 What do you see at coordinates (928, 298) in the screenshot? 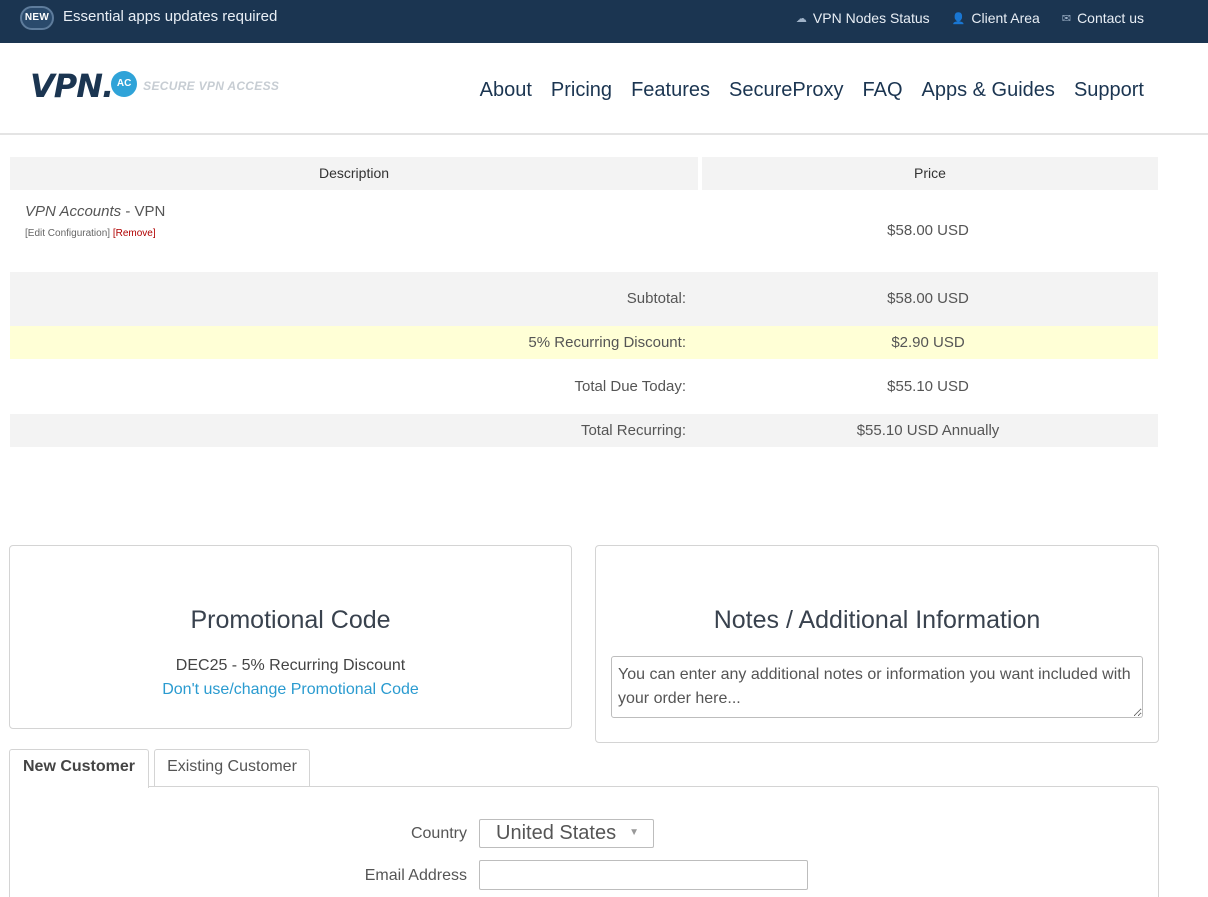
I see `subtotal-value: $58.00 USD` at bounding box center [928, 298].